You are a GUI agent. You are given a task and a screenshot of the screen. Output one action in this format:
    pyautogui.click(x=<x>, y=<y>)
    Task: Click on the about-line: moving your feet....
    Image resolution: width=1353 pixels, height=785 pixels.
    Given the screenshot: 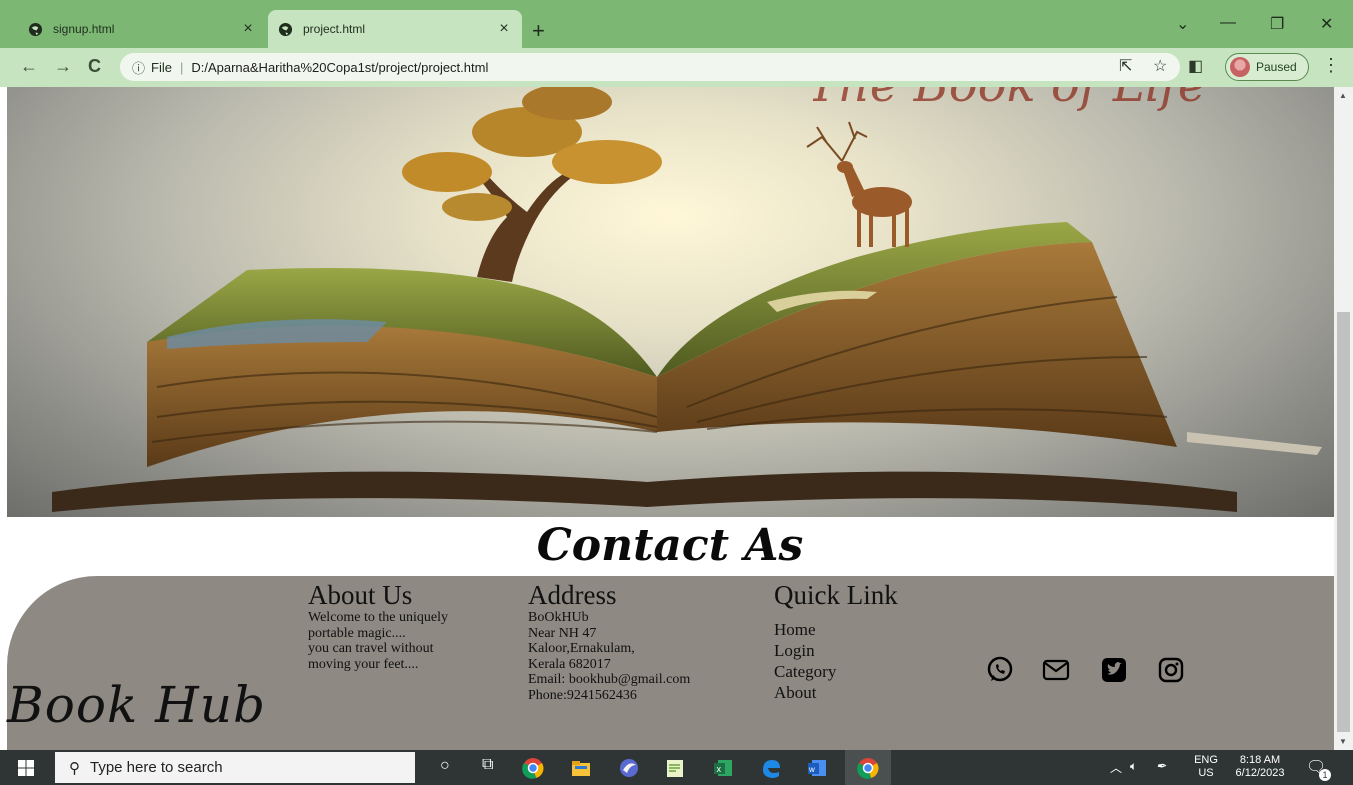 What is the action you would take?
    pyautogui.click(x=363, y=664)
    